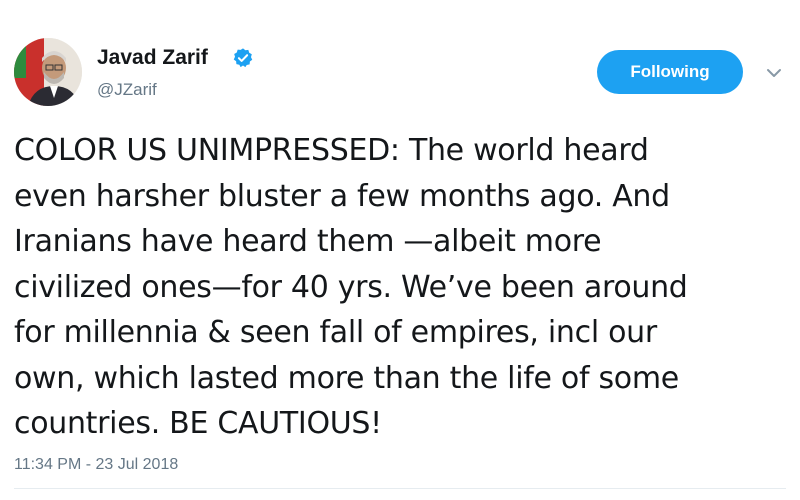 The image size is (800, 500). Describe the element at coordinates (152, 58) in the screenshot. I see `display-name: Javad Zarif` at that location.